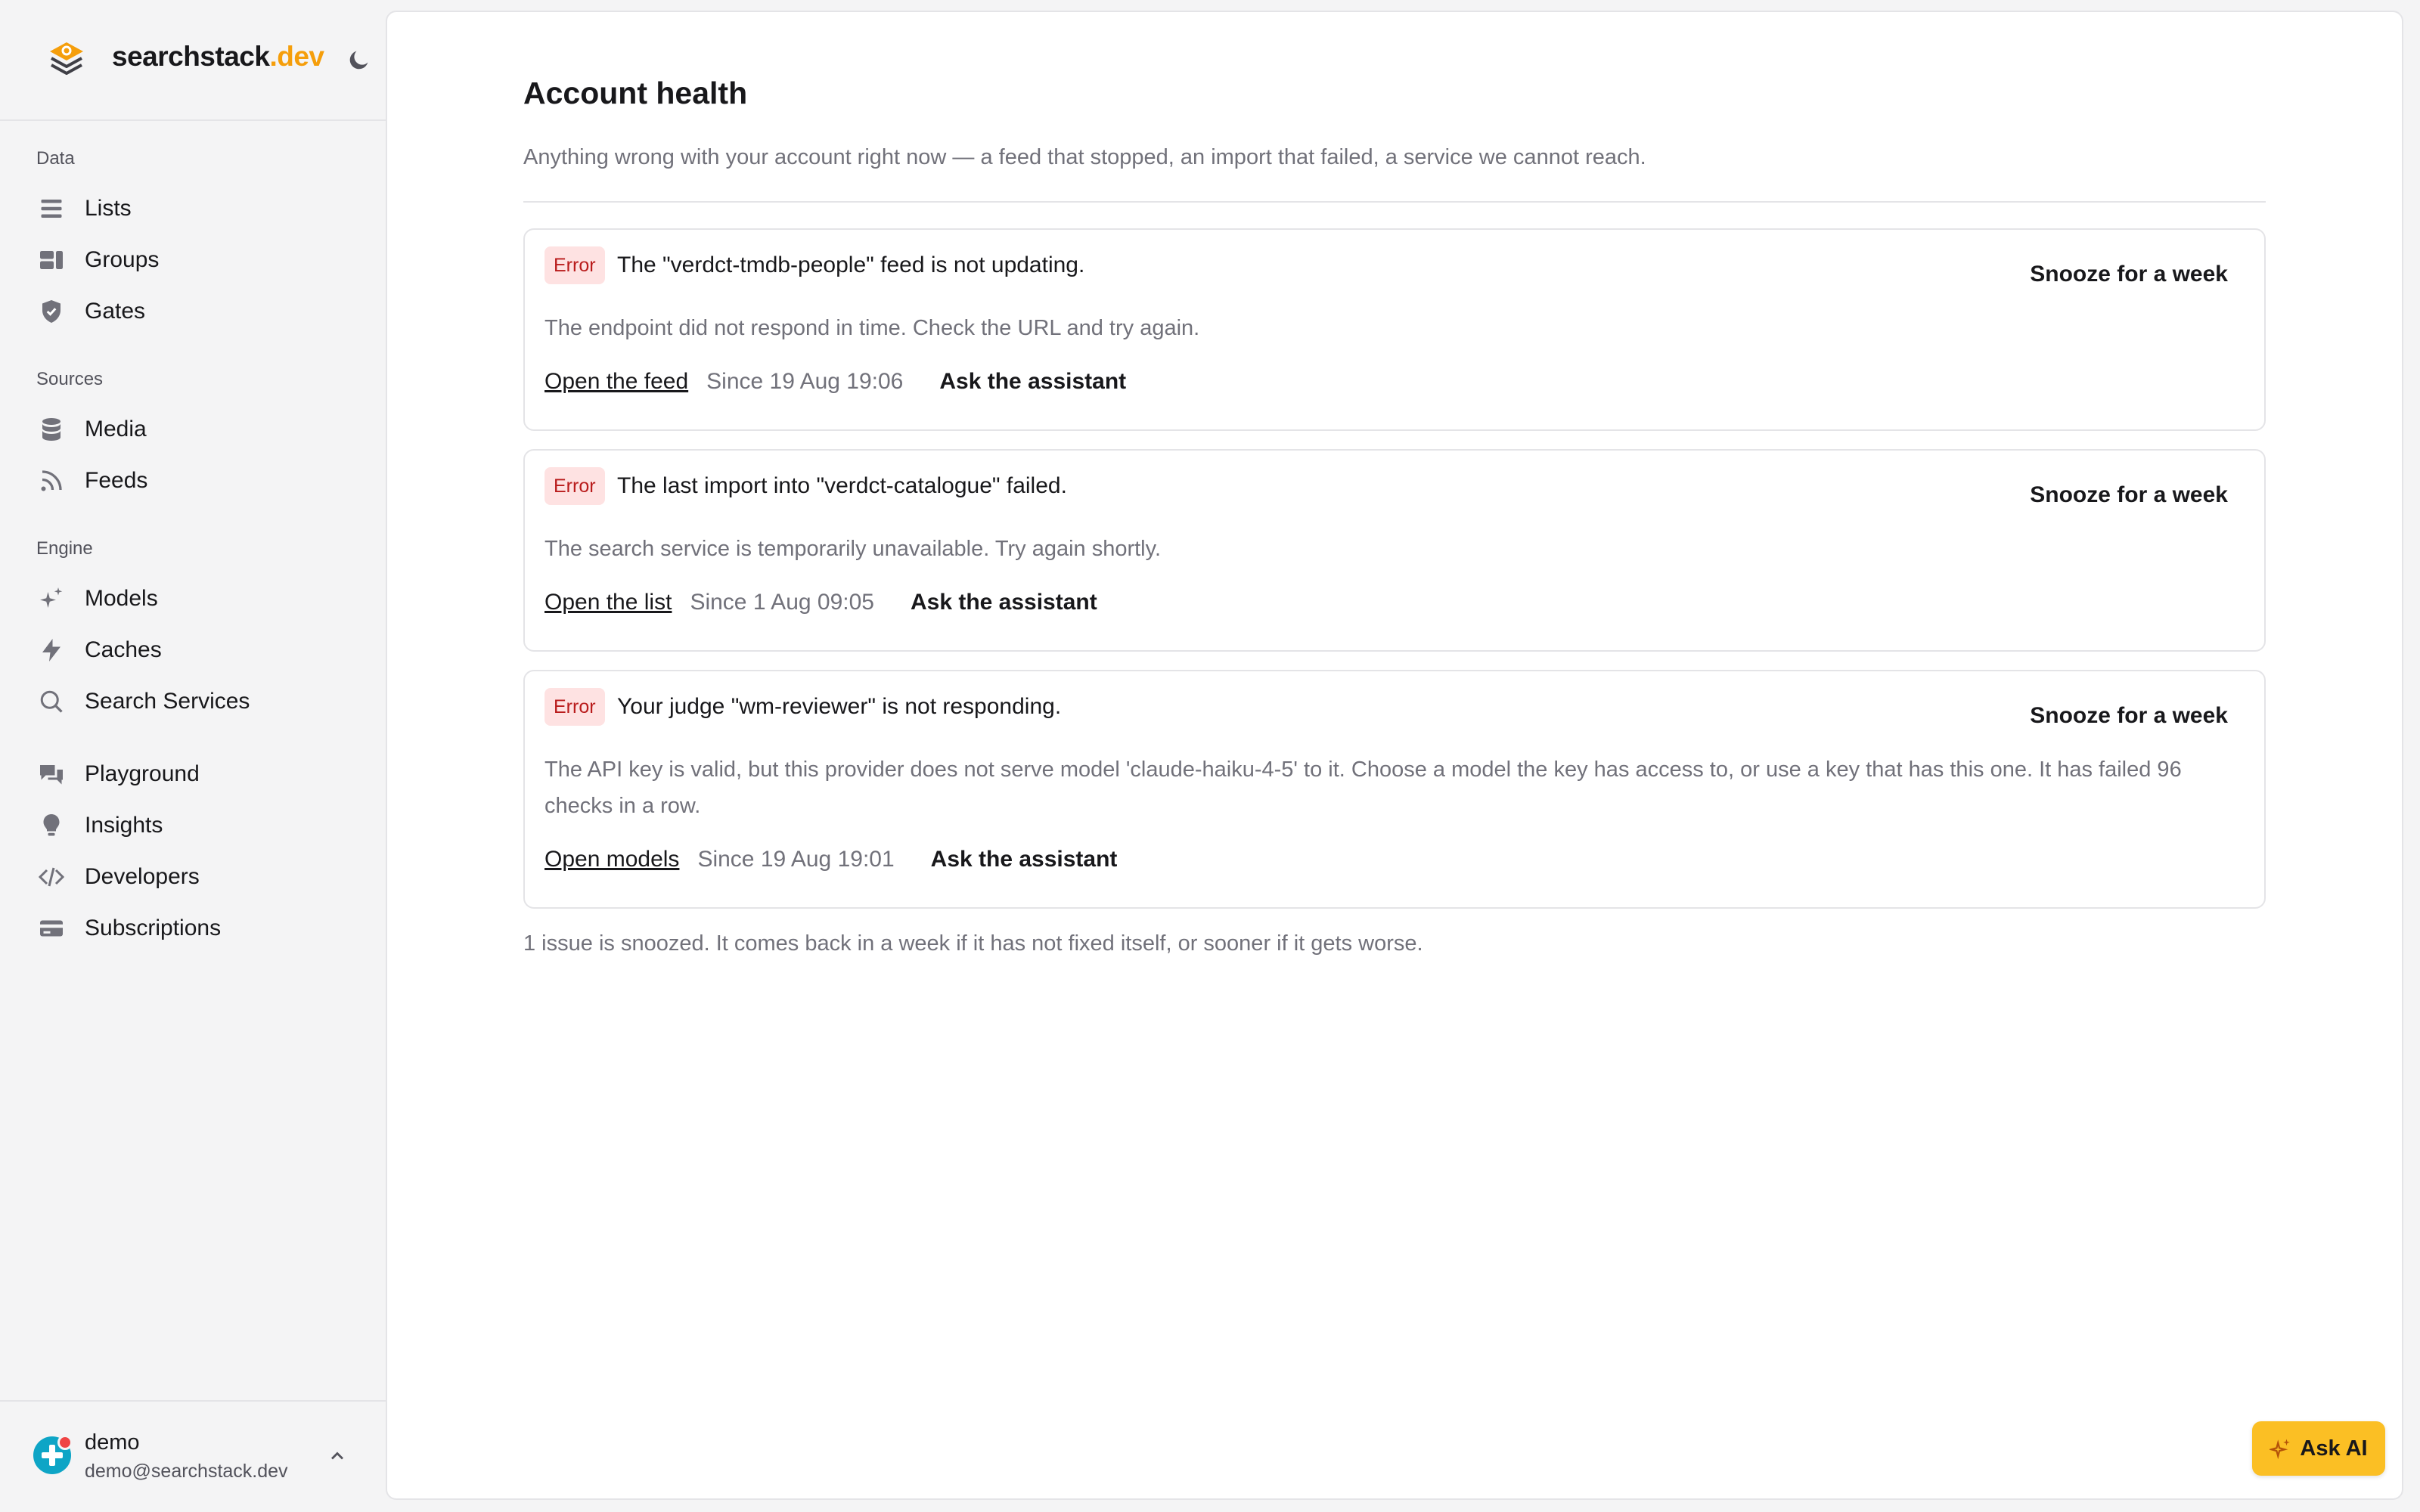 The width and height of the screenshot is (2420, 1512). I want to click on sidebar-item-label: Playground, so click(142, 773).